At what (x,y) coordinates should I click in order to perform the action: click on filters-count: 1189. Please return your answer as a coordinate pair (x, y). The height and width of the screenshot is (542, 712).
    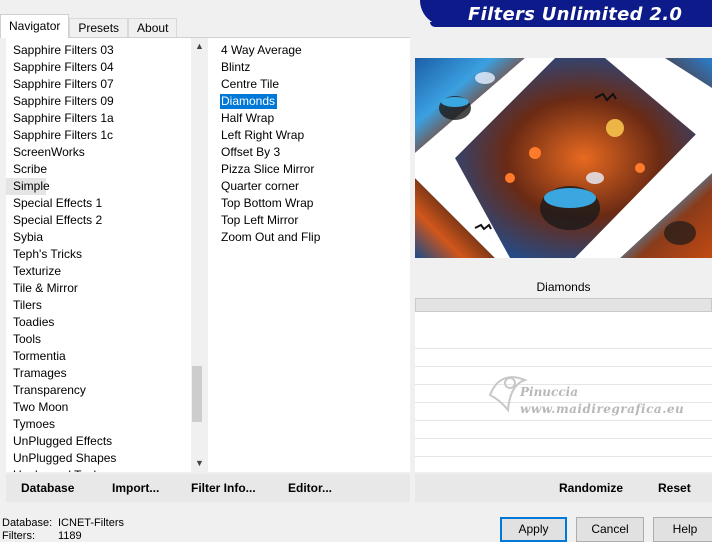
    Looking at the image, I should click on (70, 536).